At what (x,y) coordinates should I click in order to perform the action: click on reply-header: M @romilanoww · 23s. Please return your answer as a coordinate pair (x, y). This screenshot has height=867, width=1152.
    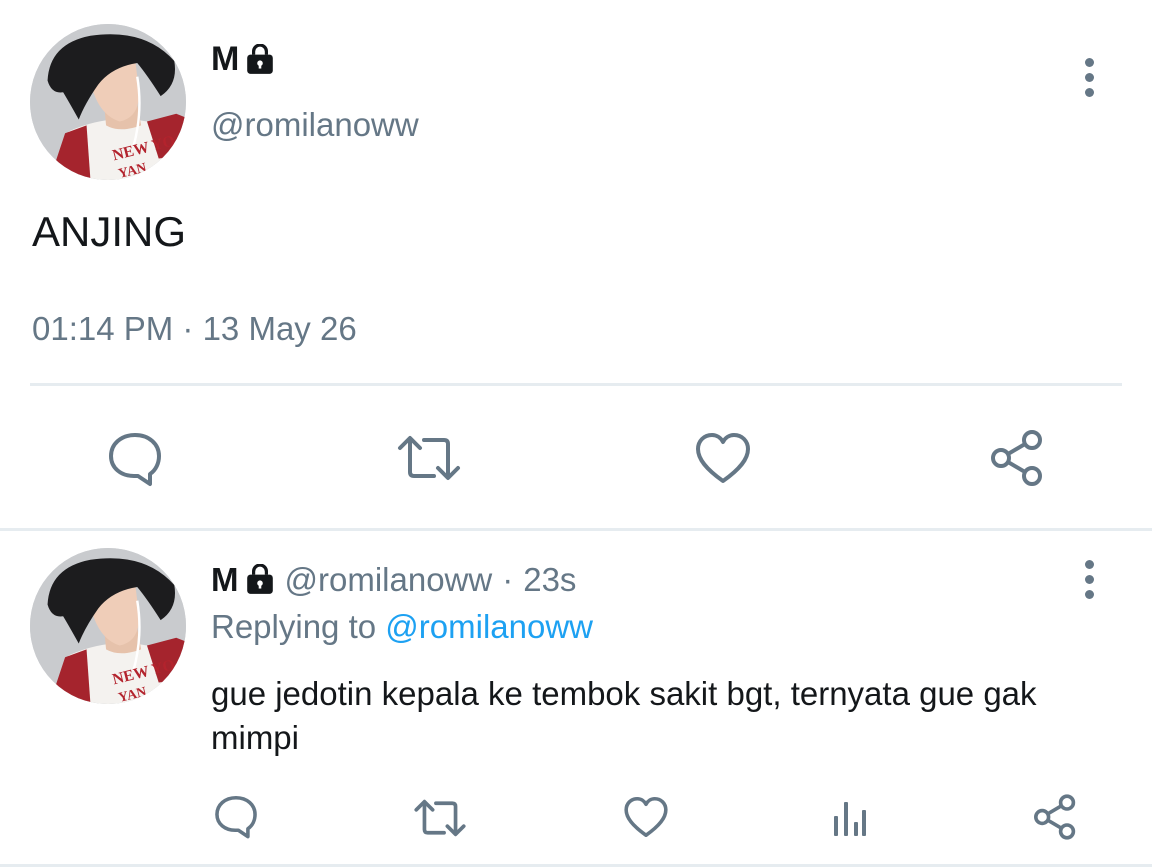
    Looking at the image, I should click on (393, 580).